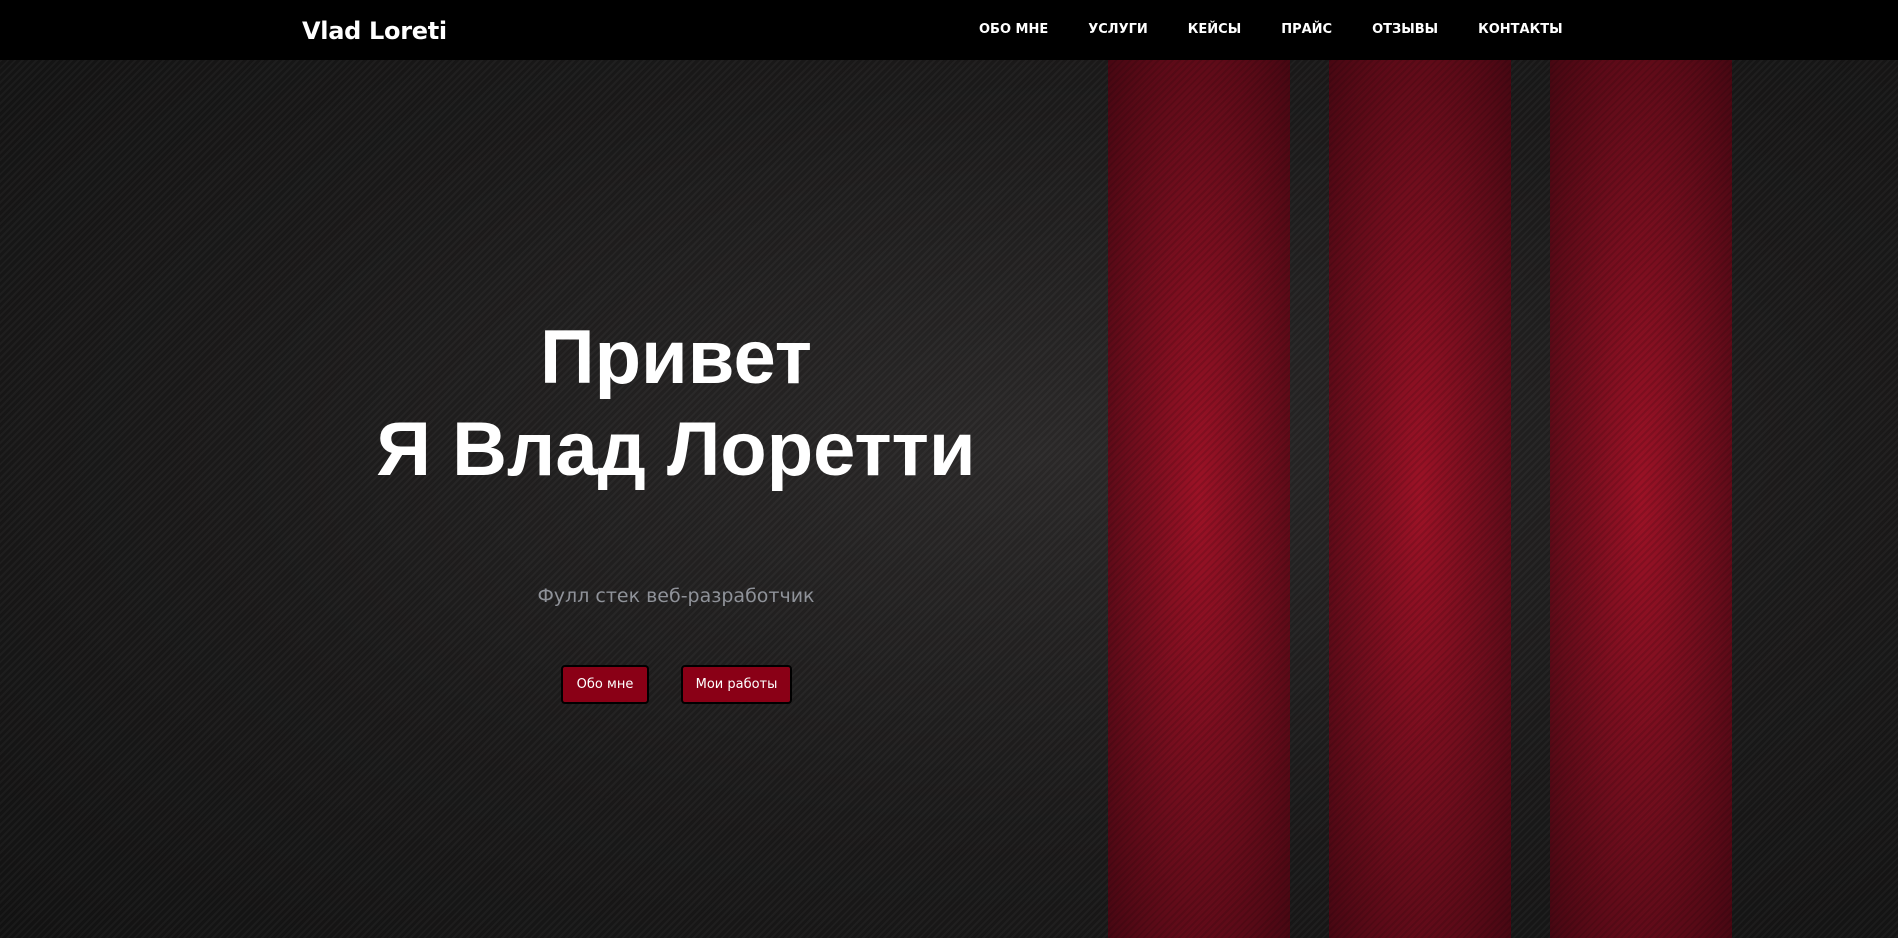 The image size is (1898, 938). I want to click on nav-item-price: ПРАЙС, so click(1306, 30).